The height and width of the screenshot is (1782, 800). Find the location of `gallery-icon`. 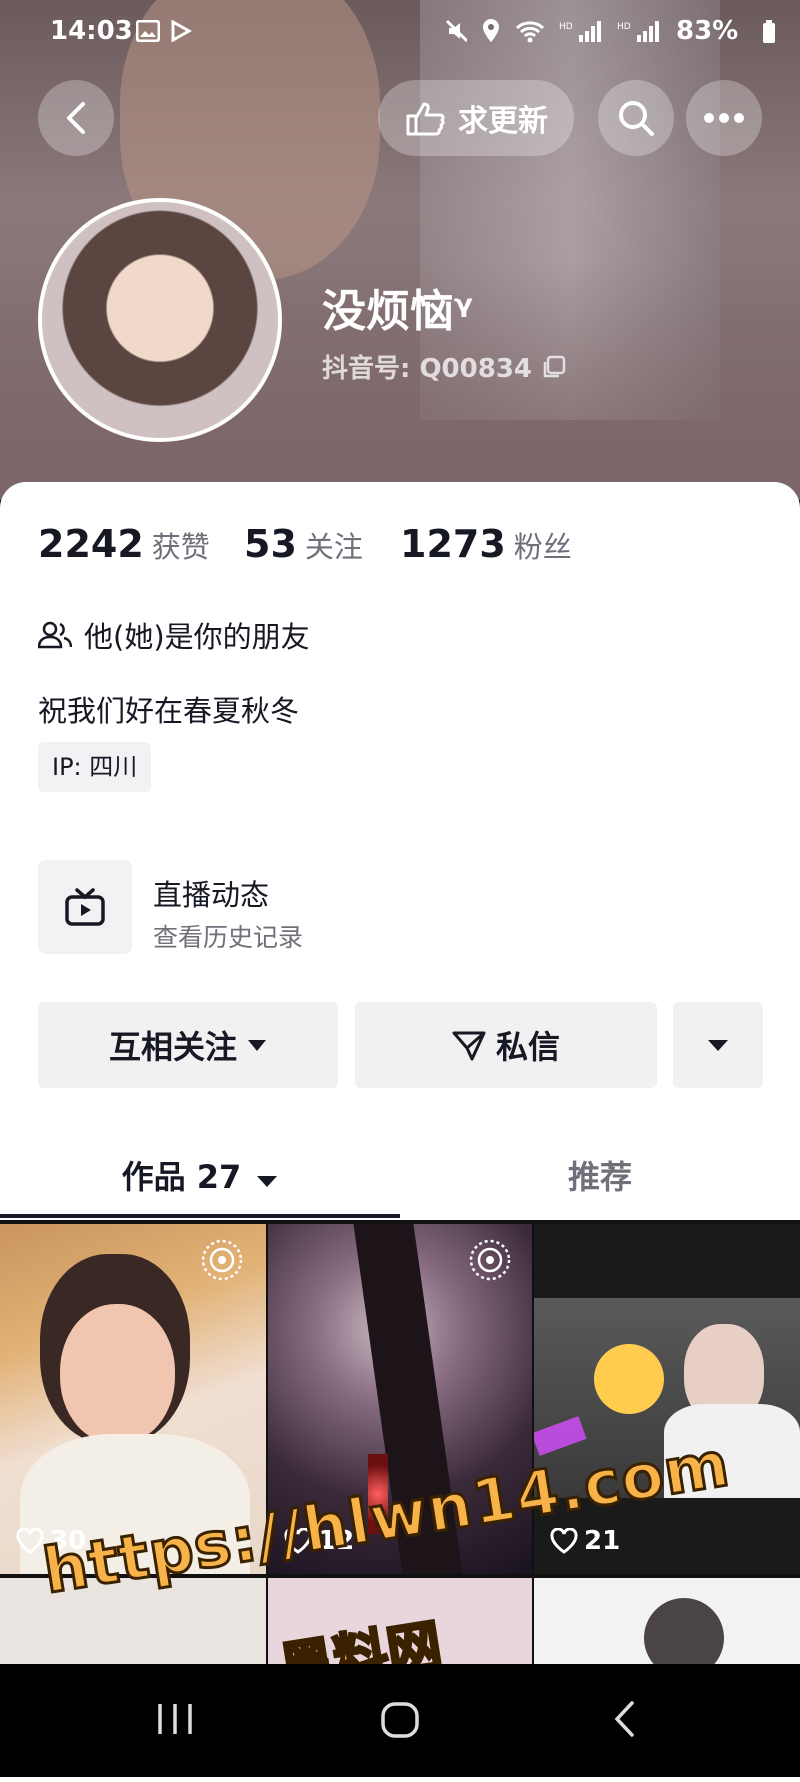

gallery-icon is located at coordinates (148, 31).